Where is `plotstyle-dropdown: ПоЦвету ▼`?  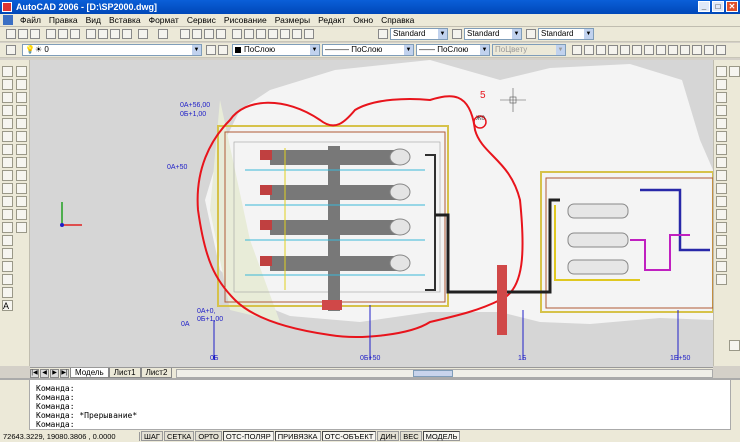
plotstyle-dropdown: ПоЦвету ▼ is located at coordinates (529, 50).